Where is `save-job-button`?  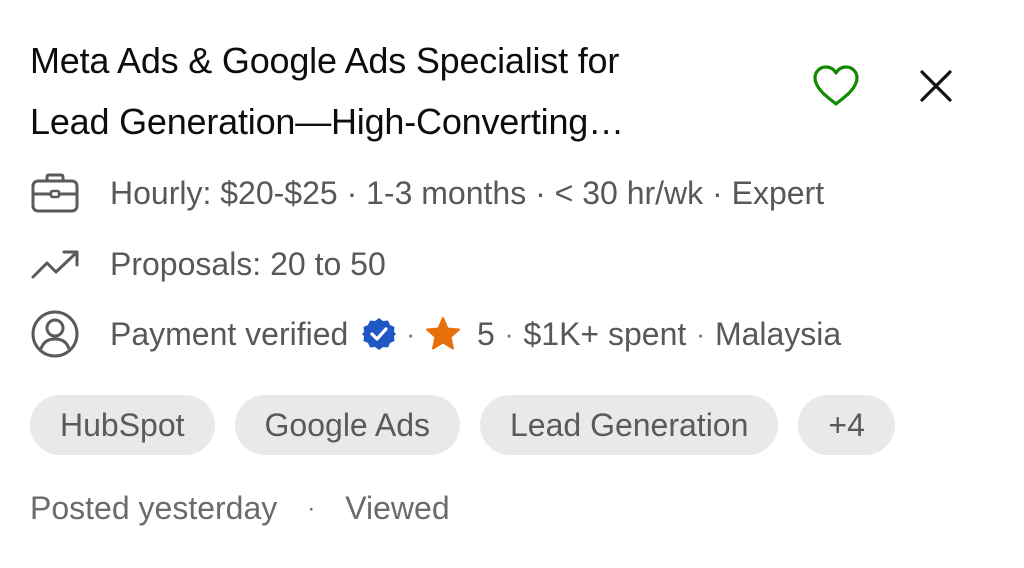
save-job-button is located at coordinates (836, 86).